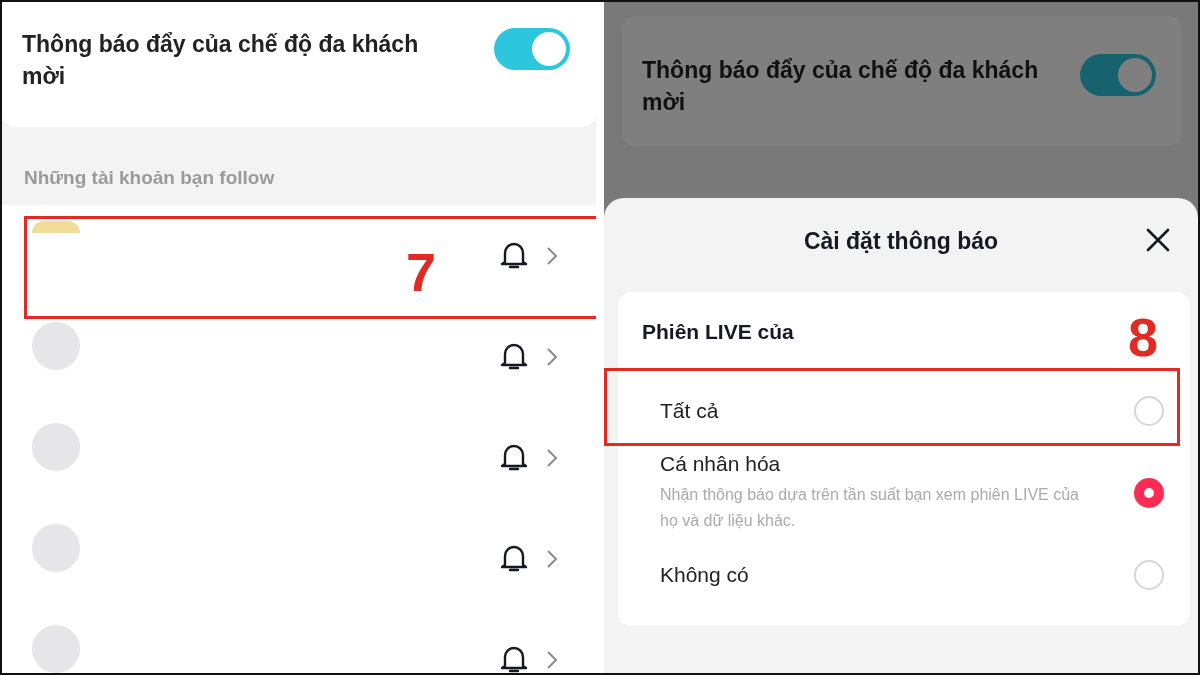  What do you see at coordinates (870, 508) in the screenshot?
I see `option-description: Nhận thông báo dựa trên tần suất bạn xem phiên LIVE của họ và dữ liệu khác.` at bounding box center [870, 508].